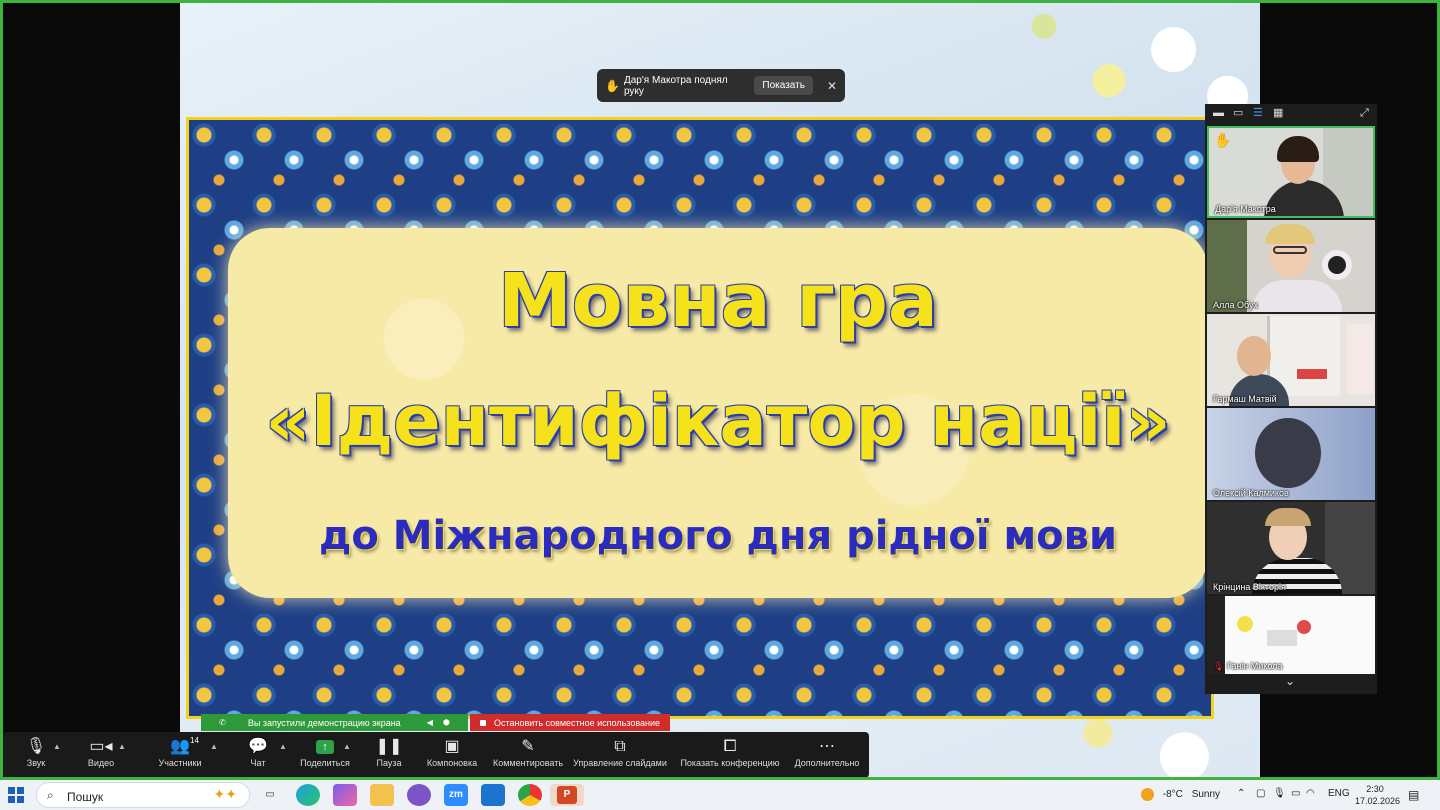  I want to click on slide-control-icon: ⧉, so click(620, 746).